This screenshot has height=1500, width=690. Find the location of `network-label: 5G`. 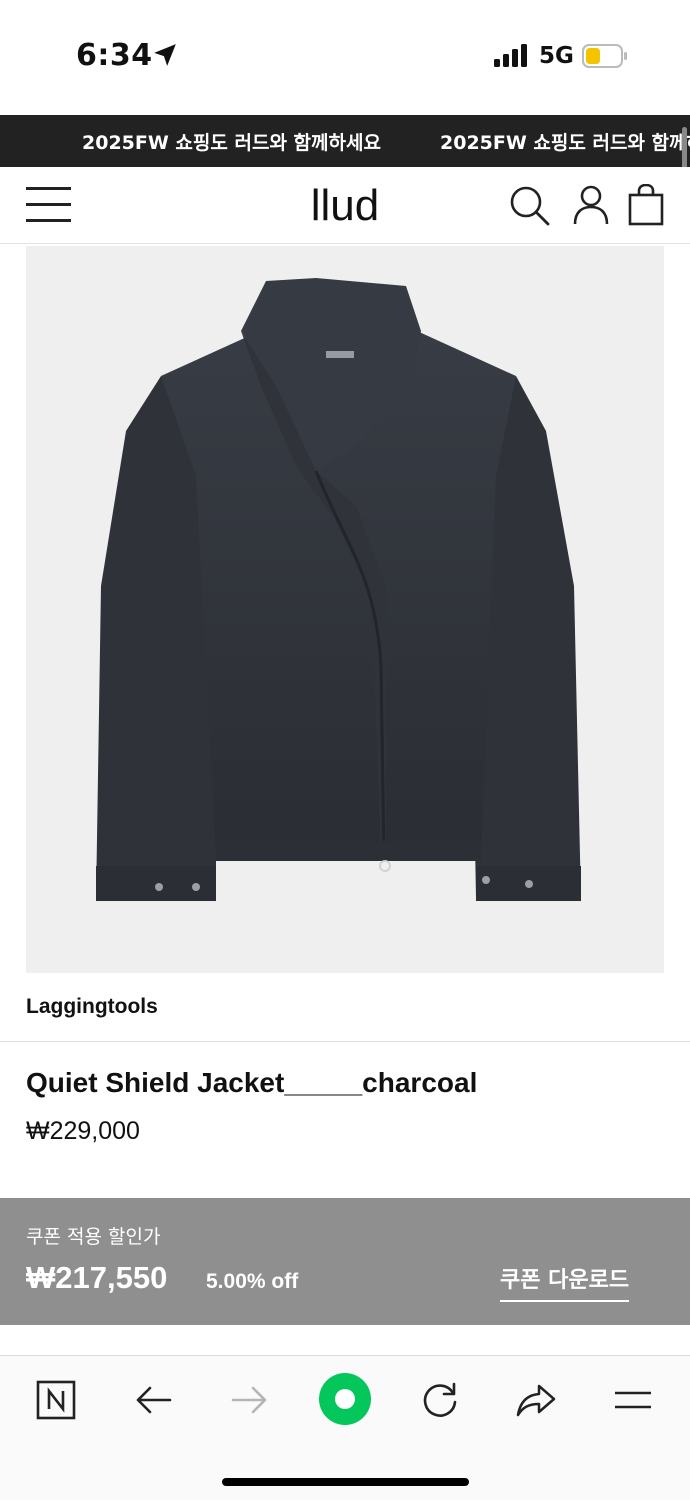

network-label: 5G is located at coordinates (556, 56).